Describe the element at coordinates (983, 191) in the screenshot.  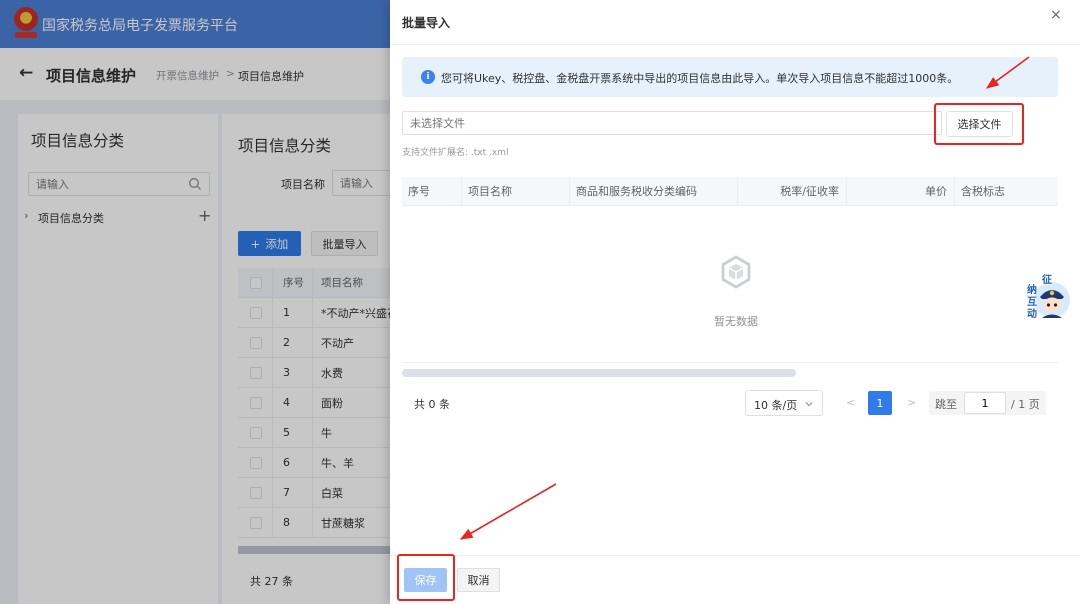
I see `column-header-tax-included: 含税标志` at that location.